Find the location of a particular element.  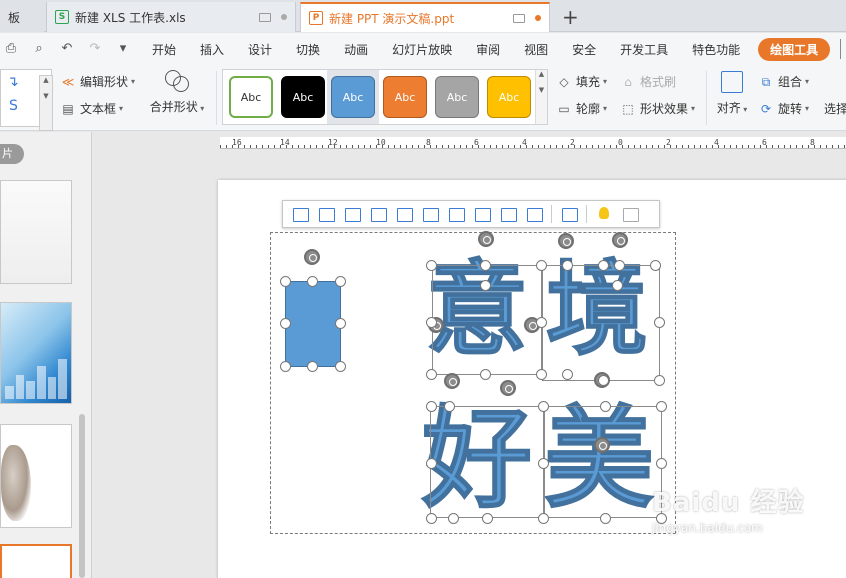

style-swatch-black: Abc is located at coordinates (303, 97).